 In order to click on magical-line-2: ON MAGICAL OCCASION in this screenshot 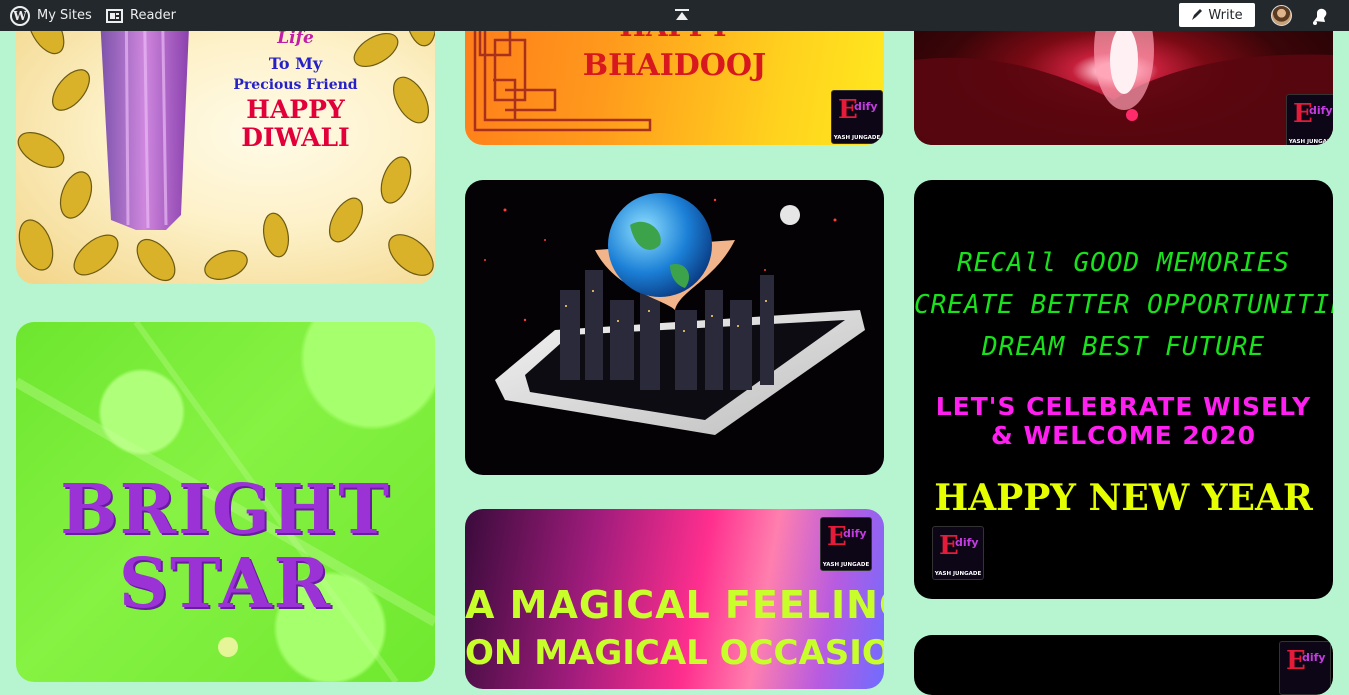, I will do `click(674, 653)`.